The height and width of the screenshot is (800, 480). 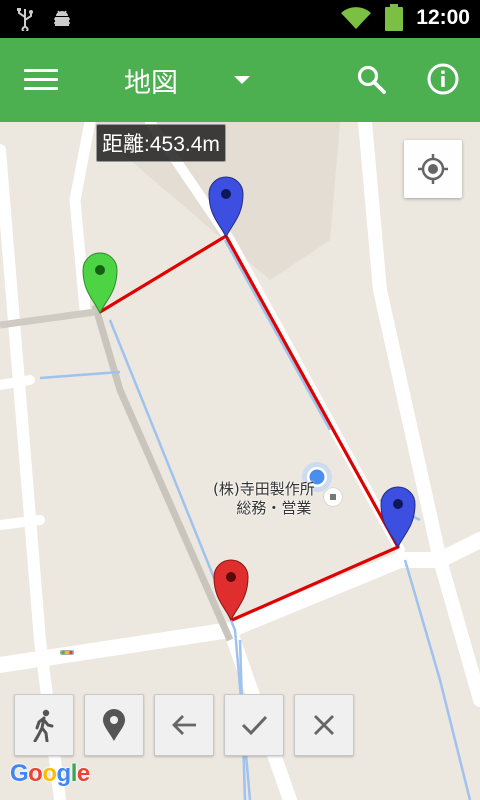 I want to click on check-icon, so click(x=254, y=725).